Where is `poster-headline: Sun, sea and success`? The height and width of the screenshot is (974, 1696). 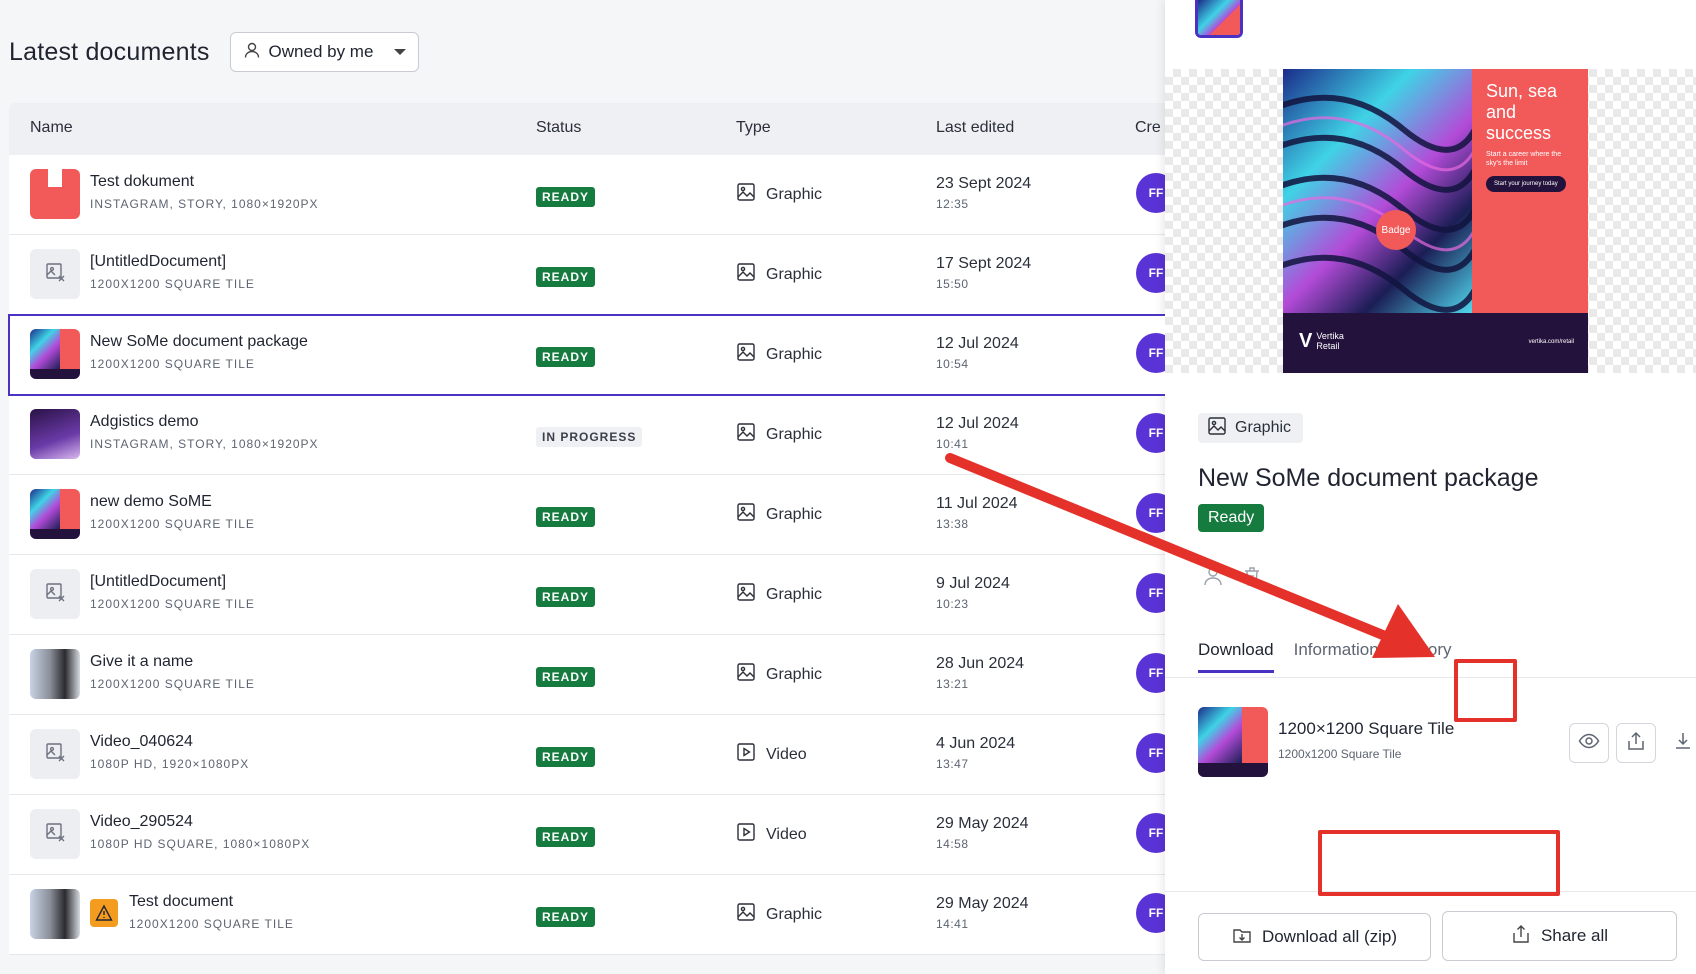
poster-headline: Sun, sea and success is located at coordinates (1522, 112).